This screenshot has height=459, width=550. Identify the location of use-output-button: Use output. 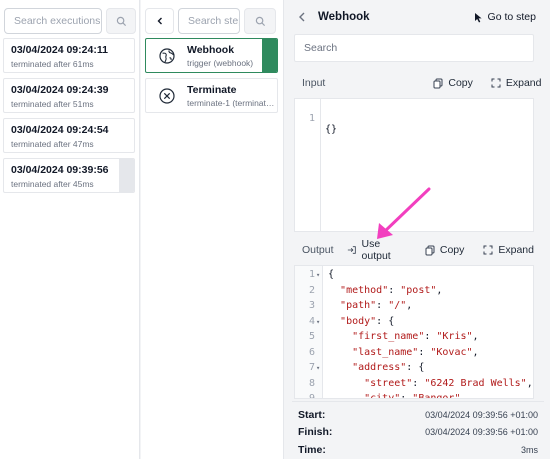
(375, 250).